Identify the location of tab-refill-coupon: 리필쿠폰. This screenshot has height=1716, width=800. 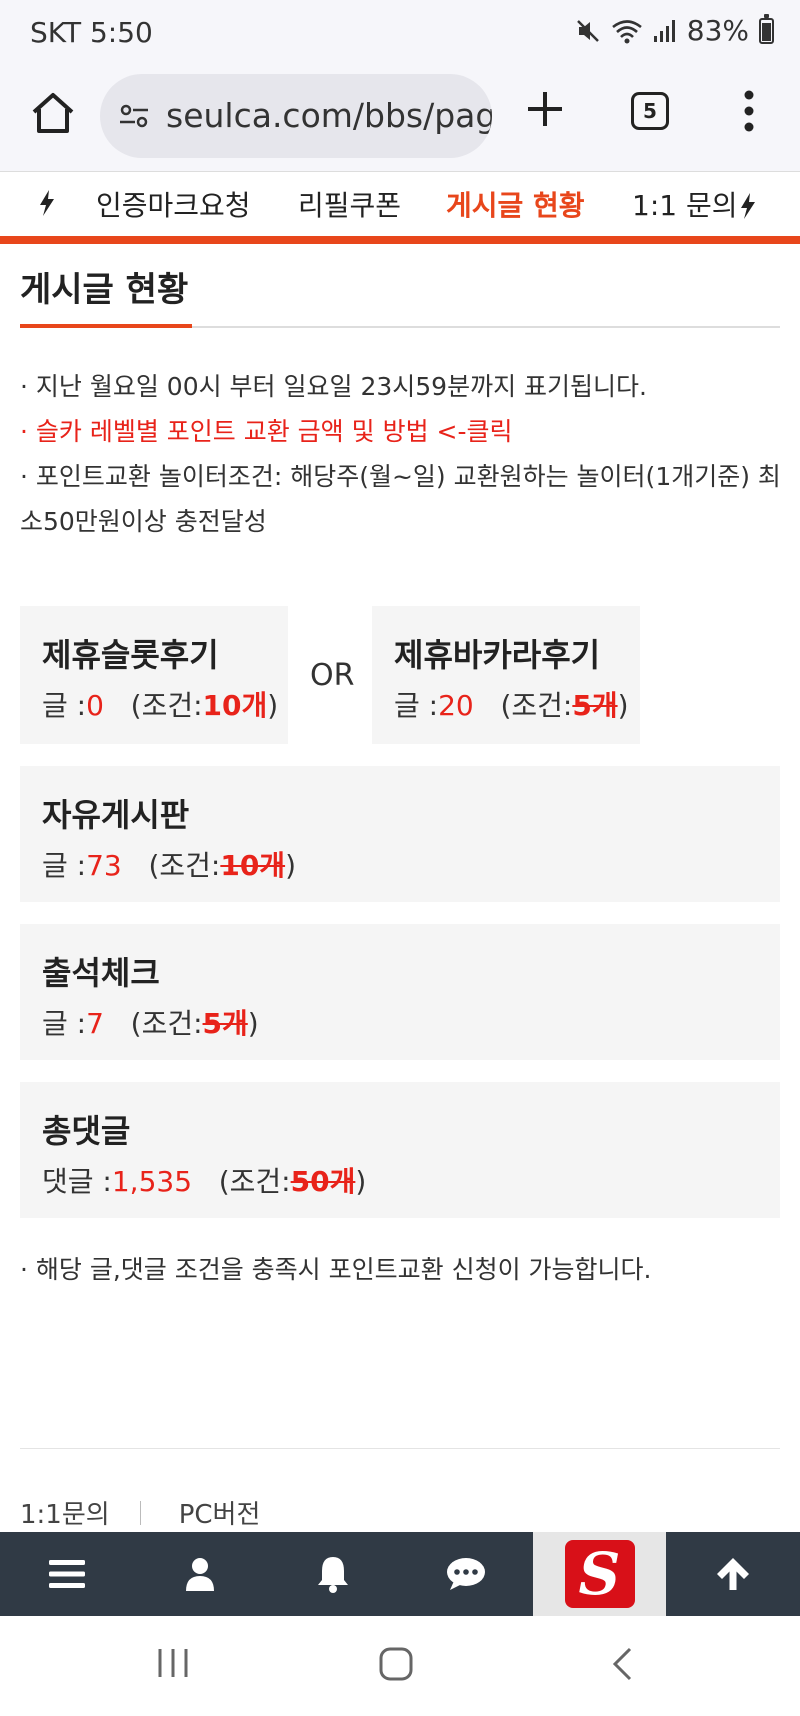
(349, 204).